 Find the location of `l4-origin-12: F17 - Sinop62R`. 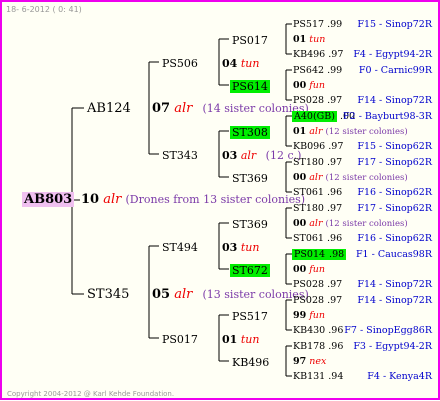

l4-origin-12: F17 - Sinop62R is located at coordinates (394, 208).